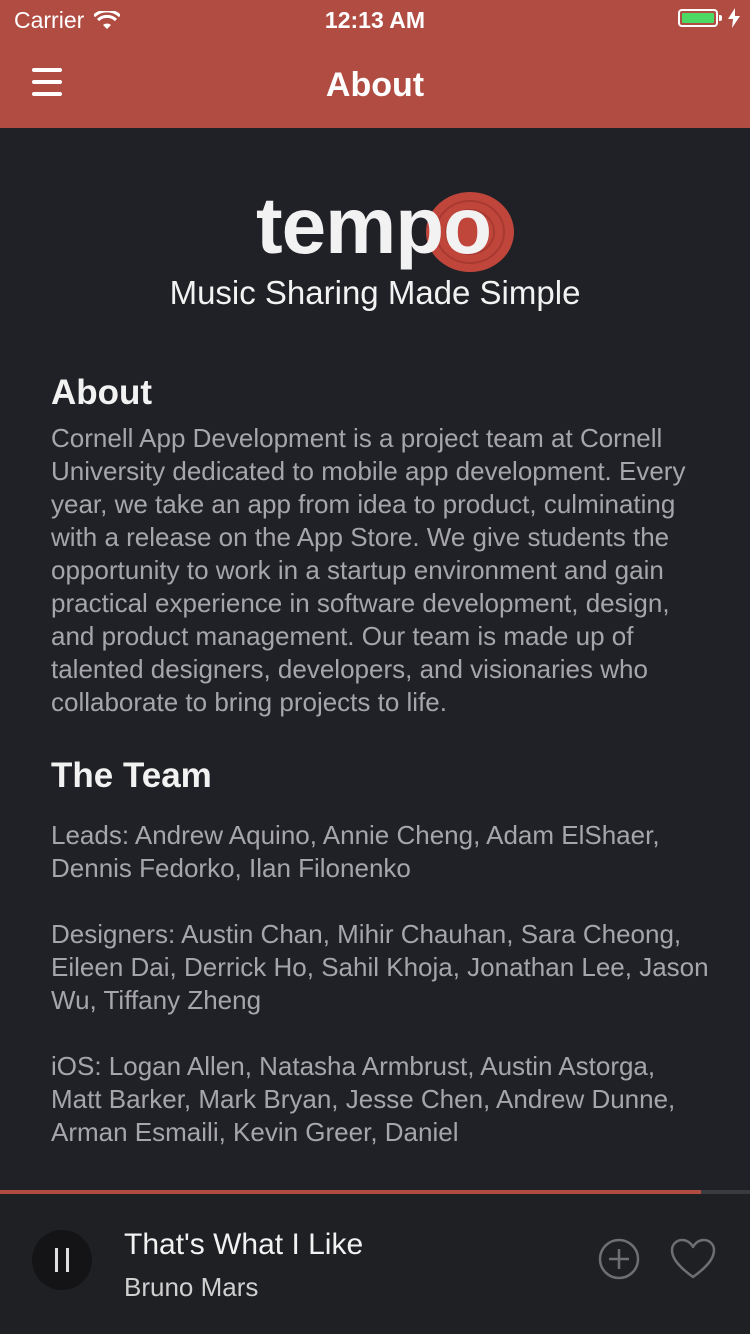  Describe the element at coordinates (191, 1287) in the screenshot. I see `artist-name: Bruno Mars` at that location.